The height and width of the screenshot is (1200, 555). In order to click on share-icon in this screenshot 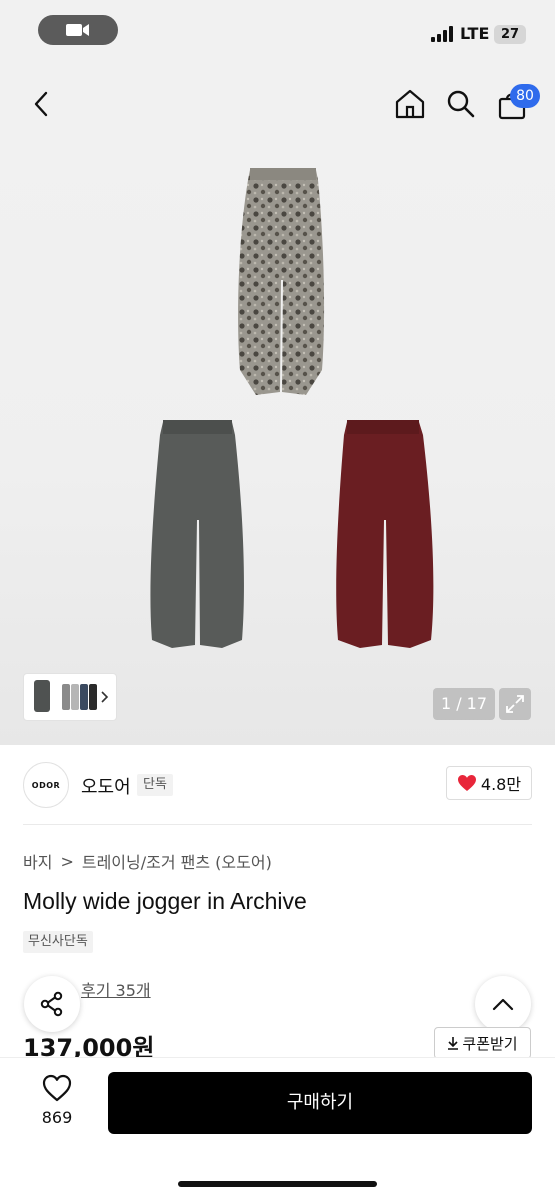, I will do `click(51, 1004)`.